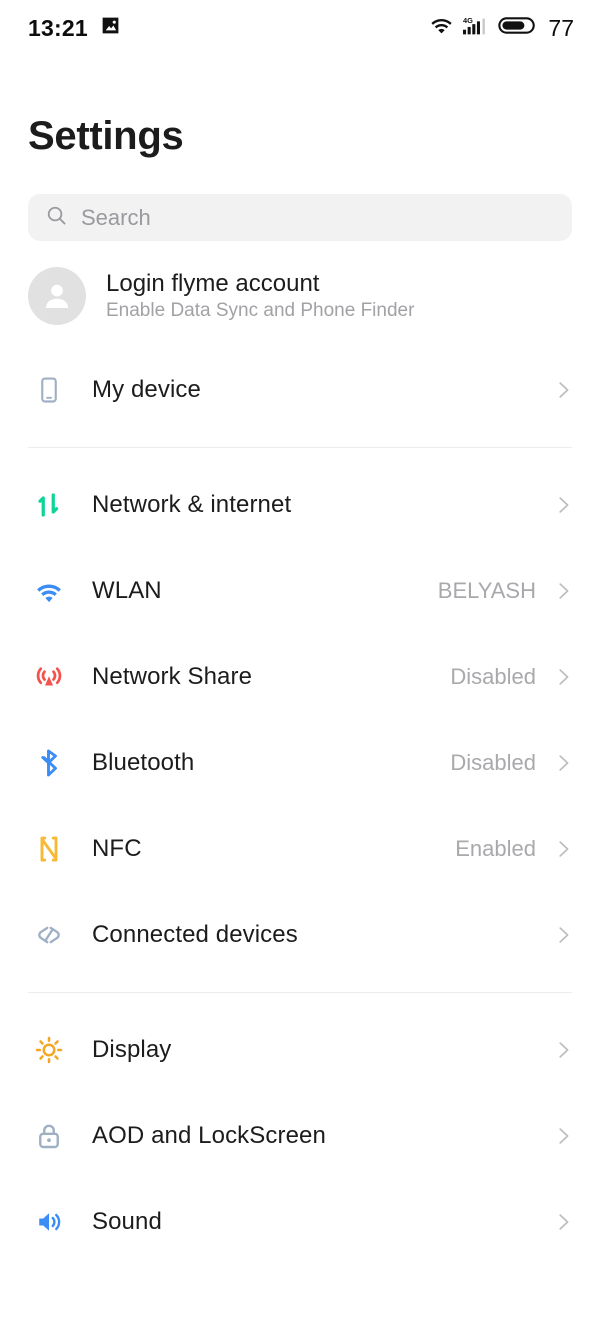  I want to click on person-avatar-icon, so click(57, 296).